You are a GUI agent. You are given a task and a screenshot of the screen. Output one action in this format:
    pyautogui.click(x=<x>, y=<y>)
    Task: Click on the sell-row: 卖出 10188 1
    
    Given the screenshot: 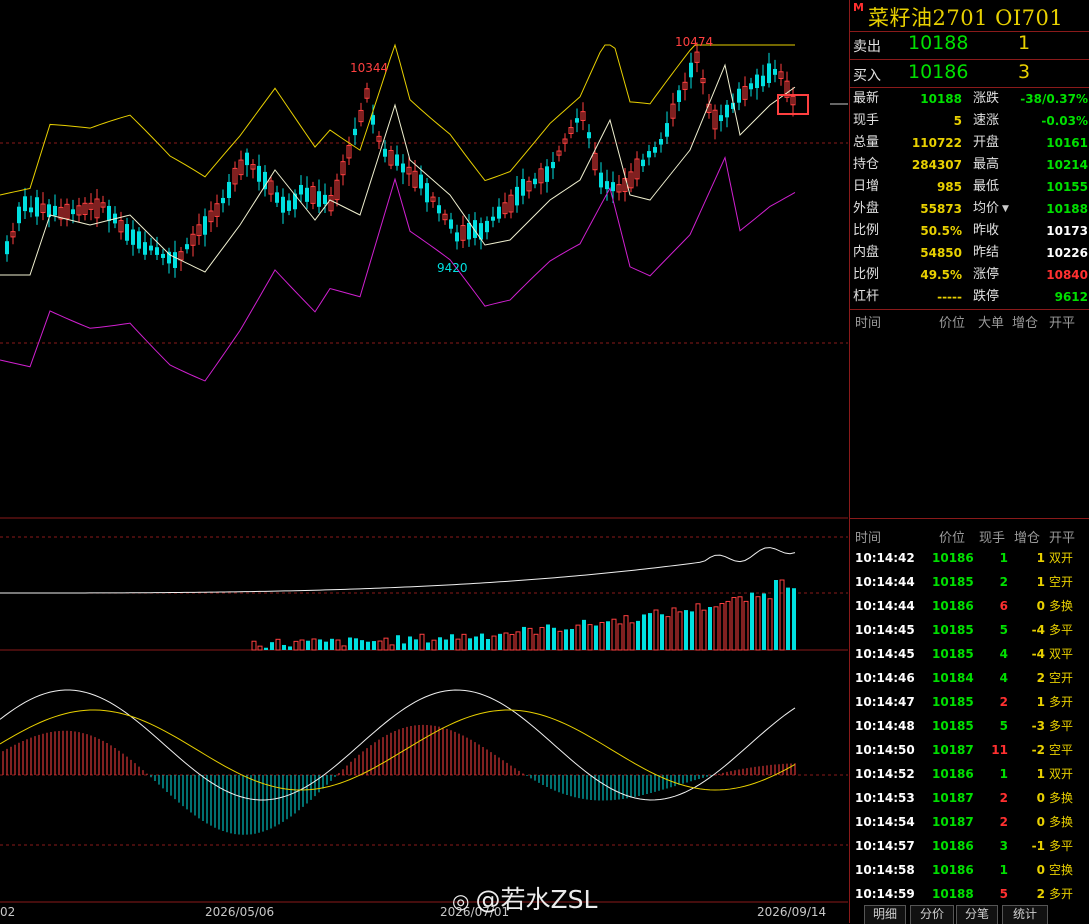 What is the action you would take?
    pyautogui.click(x=969, y=45)
    